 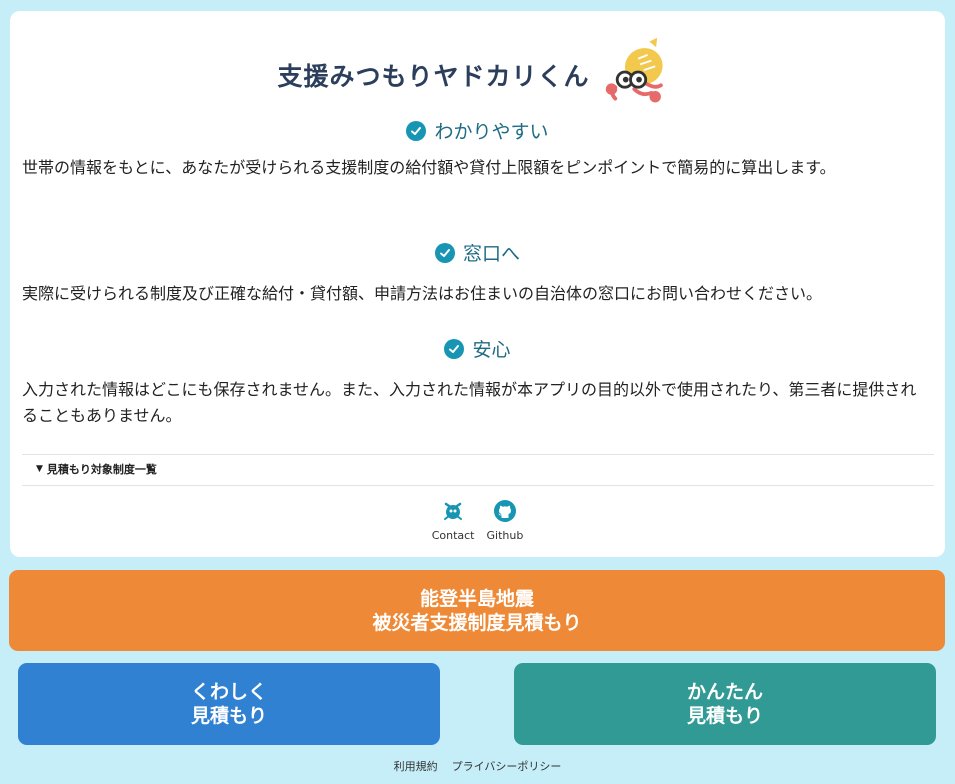 I want to click on github-link: Github, so click(x=504, y=520).